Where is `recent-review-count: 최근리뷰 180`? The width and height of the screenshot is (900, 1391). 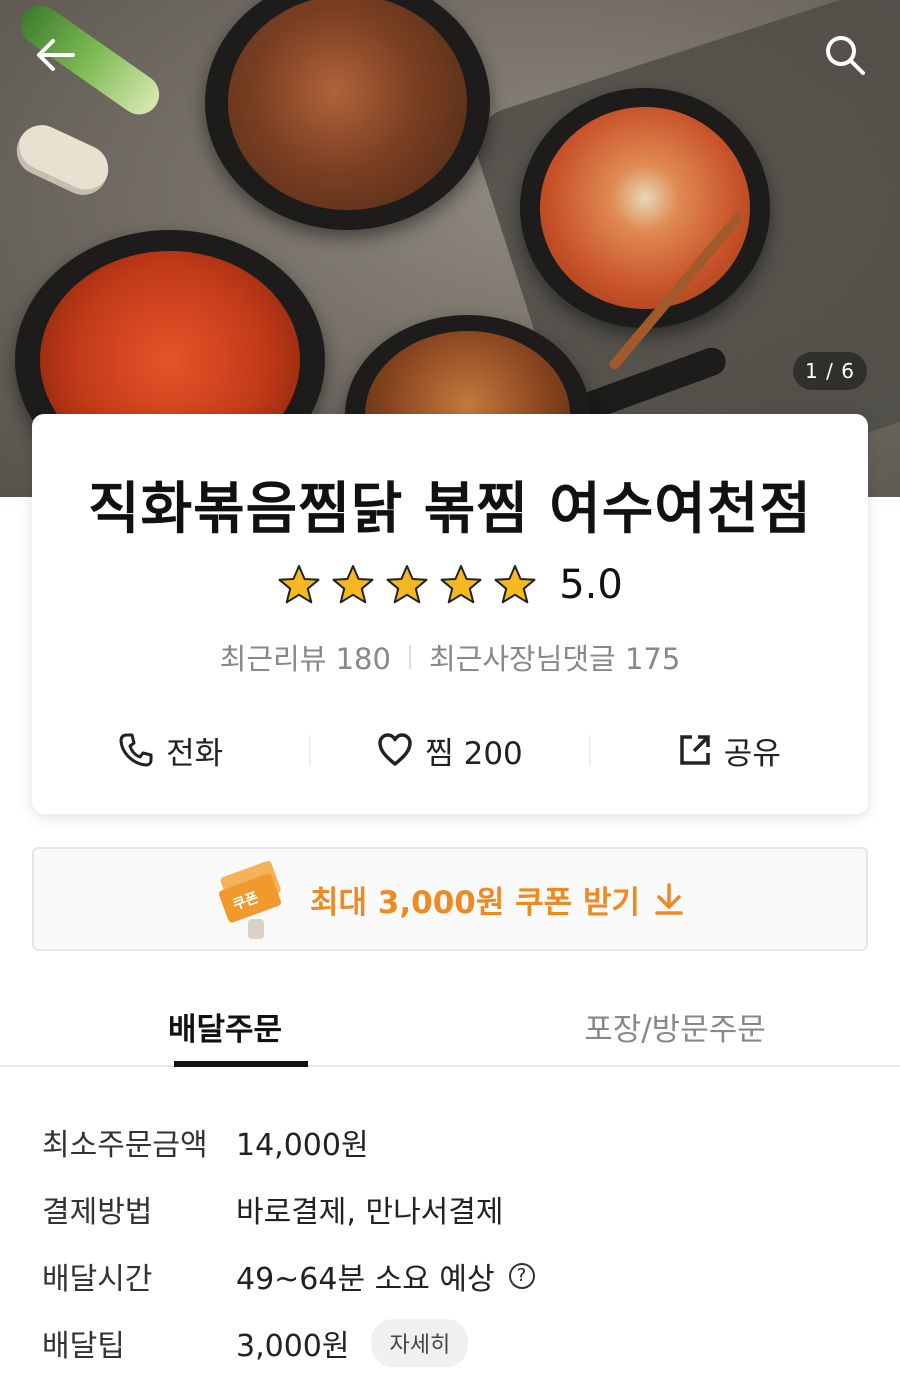
recent-review-count: 최근리뷰 180 is located at coordinates (305, 657).